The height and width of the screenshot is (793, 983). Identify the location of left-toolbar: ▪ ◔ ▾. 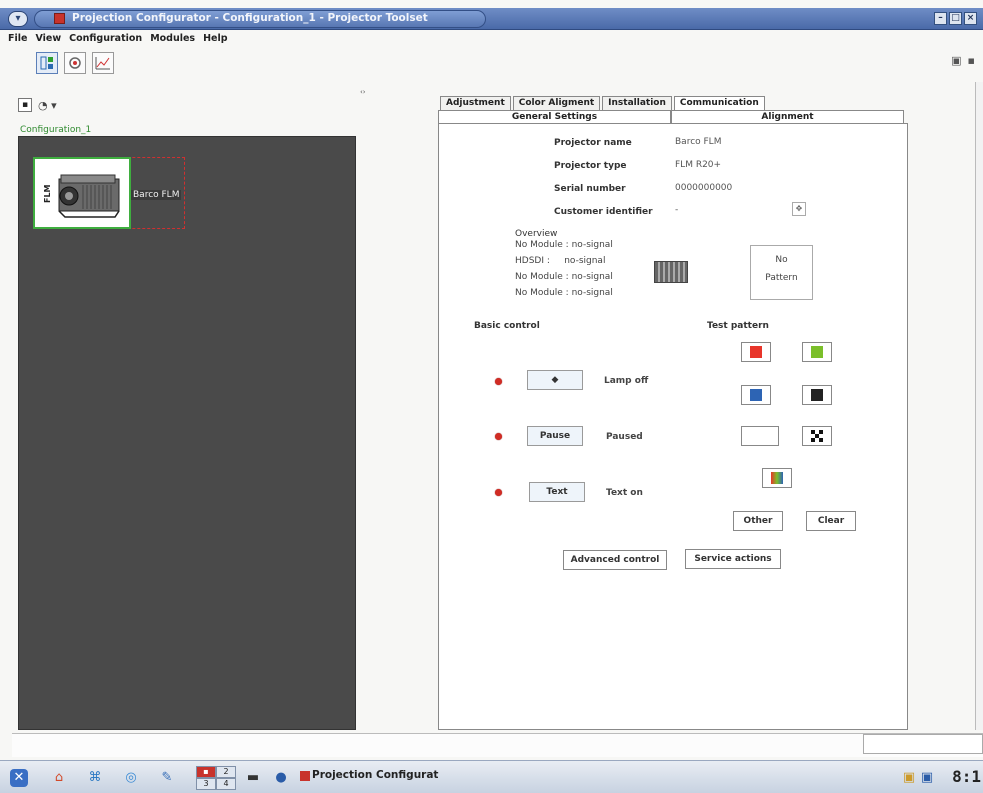
(37, 105).